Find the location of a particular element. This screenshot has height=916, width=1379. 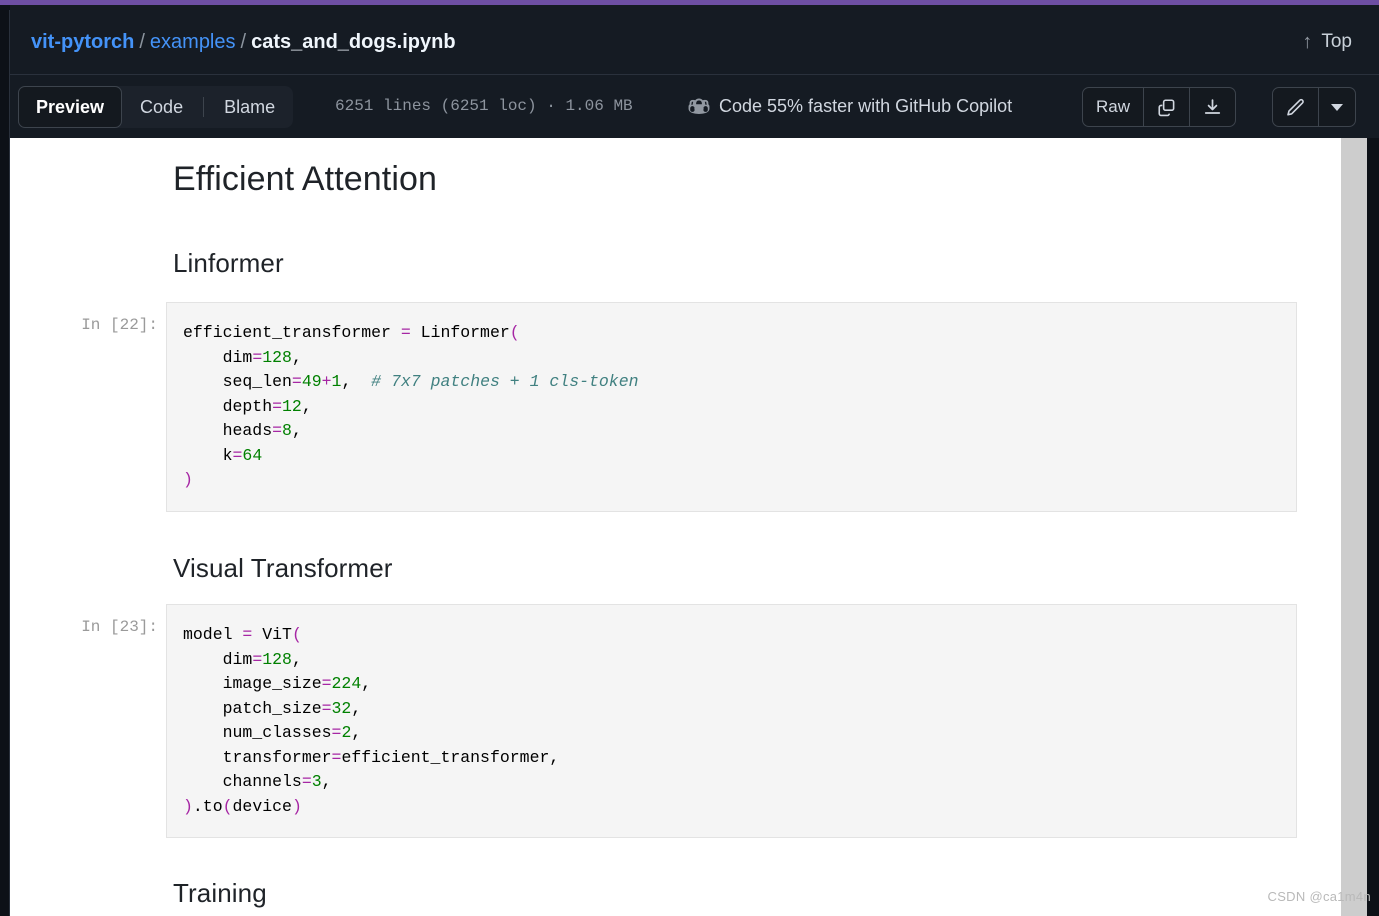

tab-divider is located at coordinates (204, 107).